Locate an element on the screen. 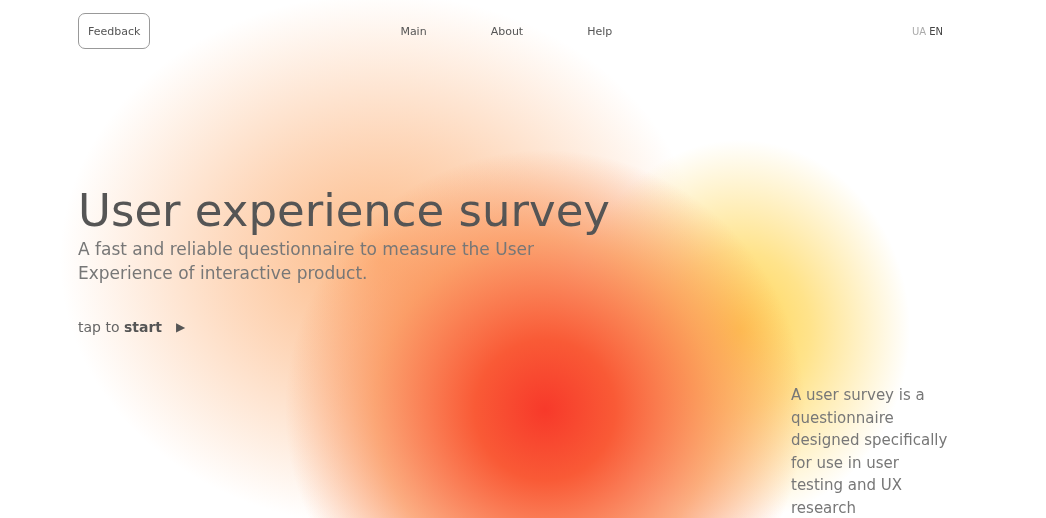 This screenshot has width=1046, height=518. nav-link: Help is located at coordinates (600, 31).